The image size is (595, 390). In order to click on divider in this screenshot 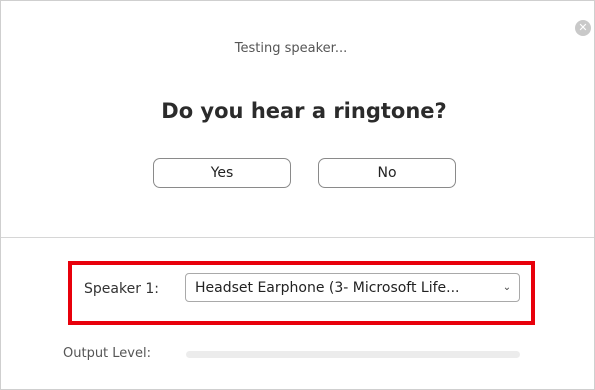, I will do `click(297, 237)`.